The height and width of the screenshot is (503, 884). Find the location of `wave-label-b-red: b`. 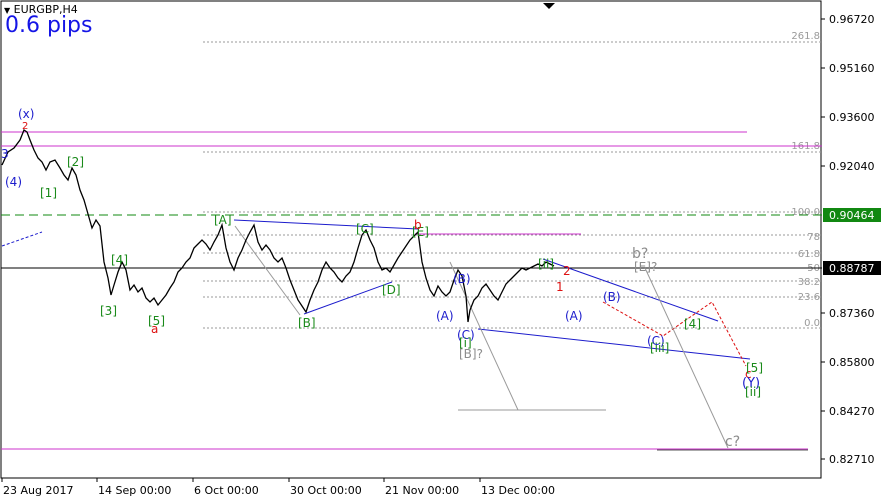

wave-label-b-red: b is located at coordinates (418, 225).